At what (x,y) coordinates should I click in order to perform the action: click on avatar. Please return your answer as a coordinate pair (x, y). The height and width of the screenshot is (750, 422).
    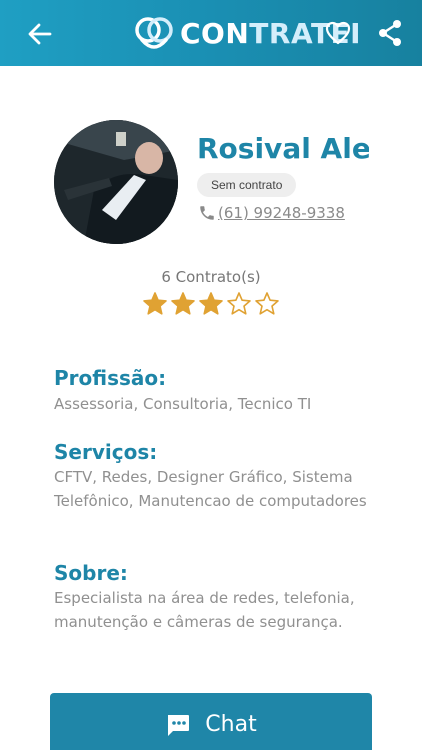
    Looking at the image, I should click on (116, 182).